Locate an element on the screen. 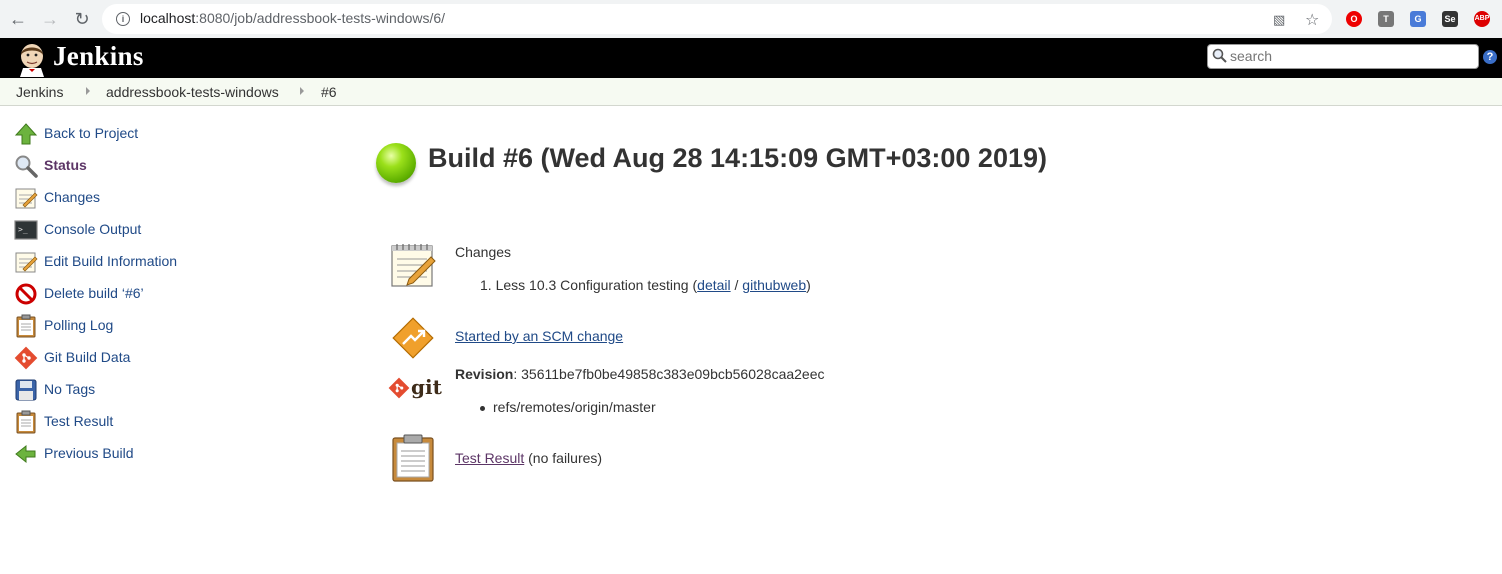 Image resolution: width=1502 pixels, height=574 pixels. site-info-icon: i is located at coordinates (123, 19).